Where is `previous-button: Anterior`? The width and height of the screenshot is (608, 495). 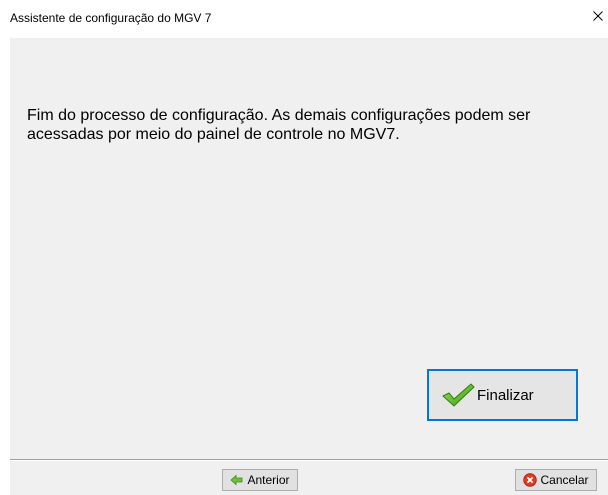
previous-button: Anterior is located at coordinates (260, 480).